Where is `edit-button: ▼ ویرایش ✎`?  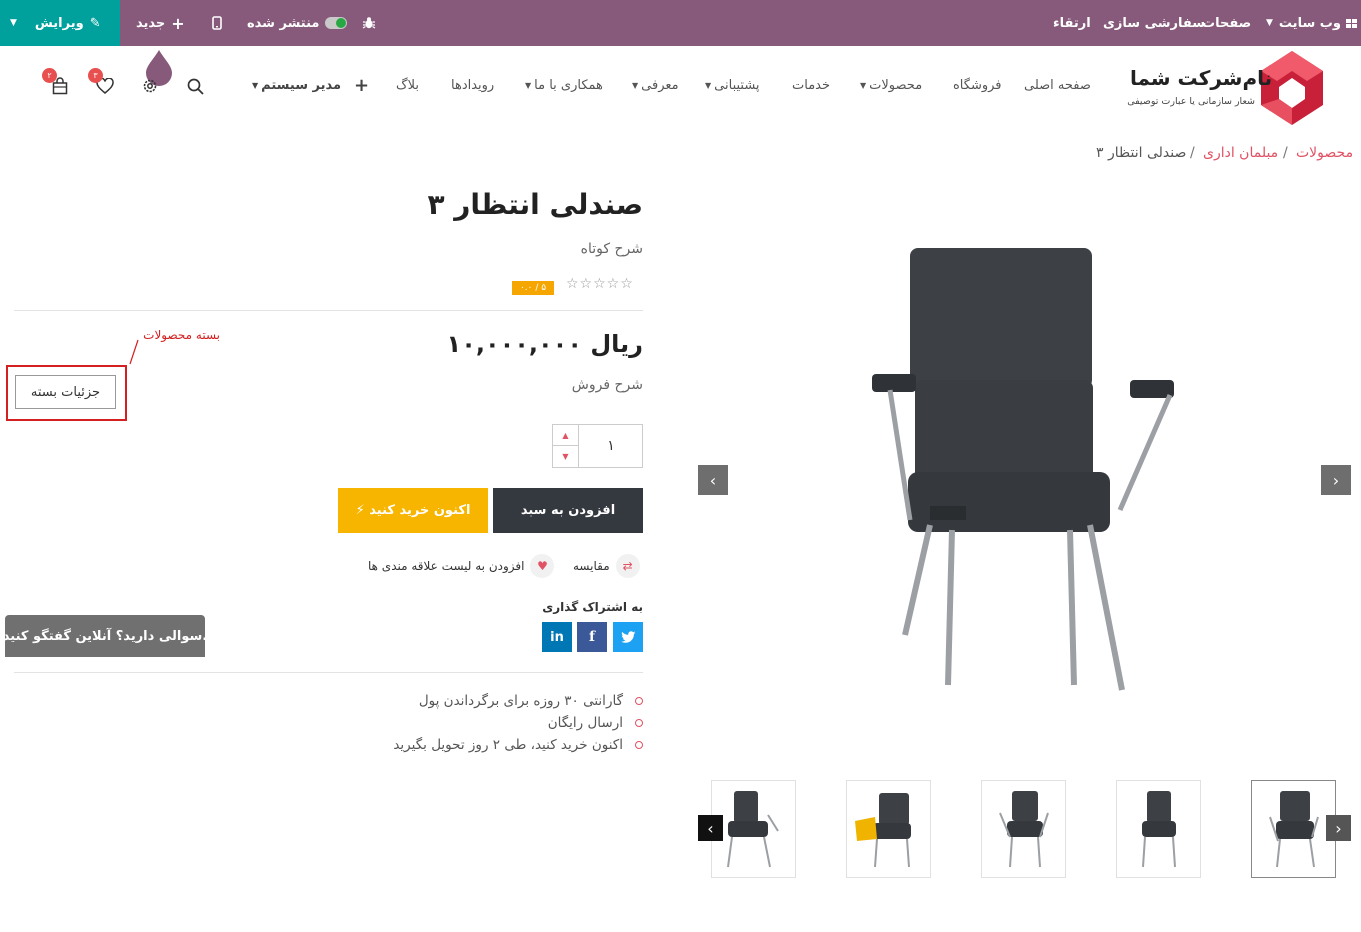 edit-button: ▼ ویرایش ✎ is located at coordinates (60, 23).